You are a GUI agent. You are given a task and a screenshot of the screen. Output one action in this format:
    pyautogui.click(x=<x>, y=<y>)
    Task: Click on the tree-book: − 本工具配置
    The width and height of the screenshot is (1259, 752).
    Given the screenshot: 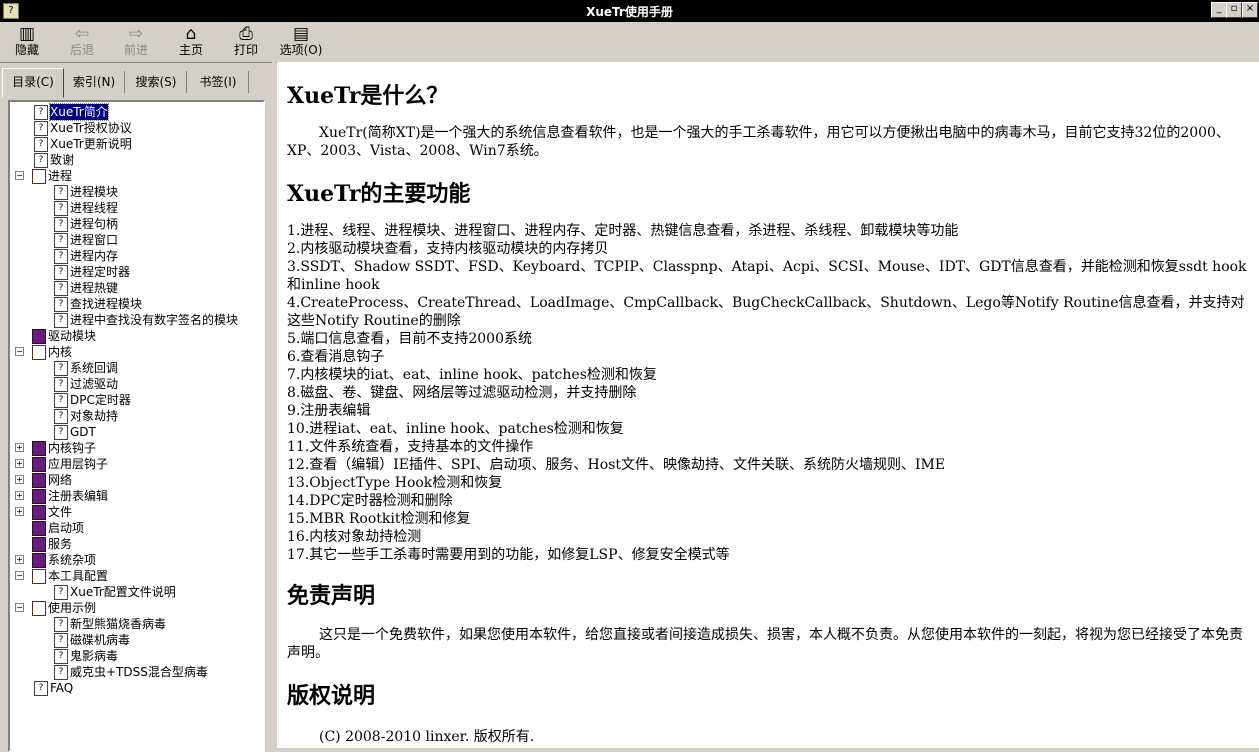 What is the action you would take?
    pyautogui.click(x=135, y=576)
    